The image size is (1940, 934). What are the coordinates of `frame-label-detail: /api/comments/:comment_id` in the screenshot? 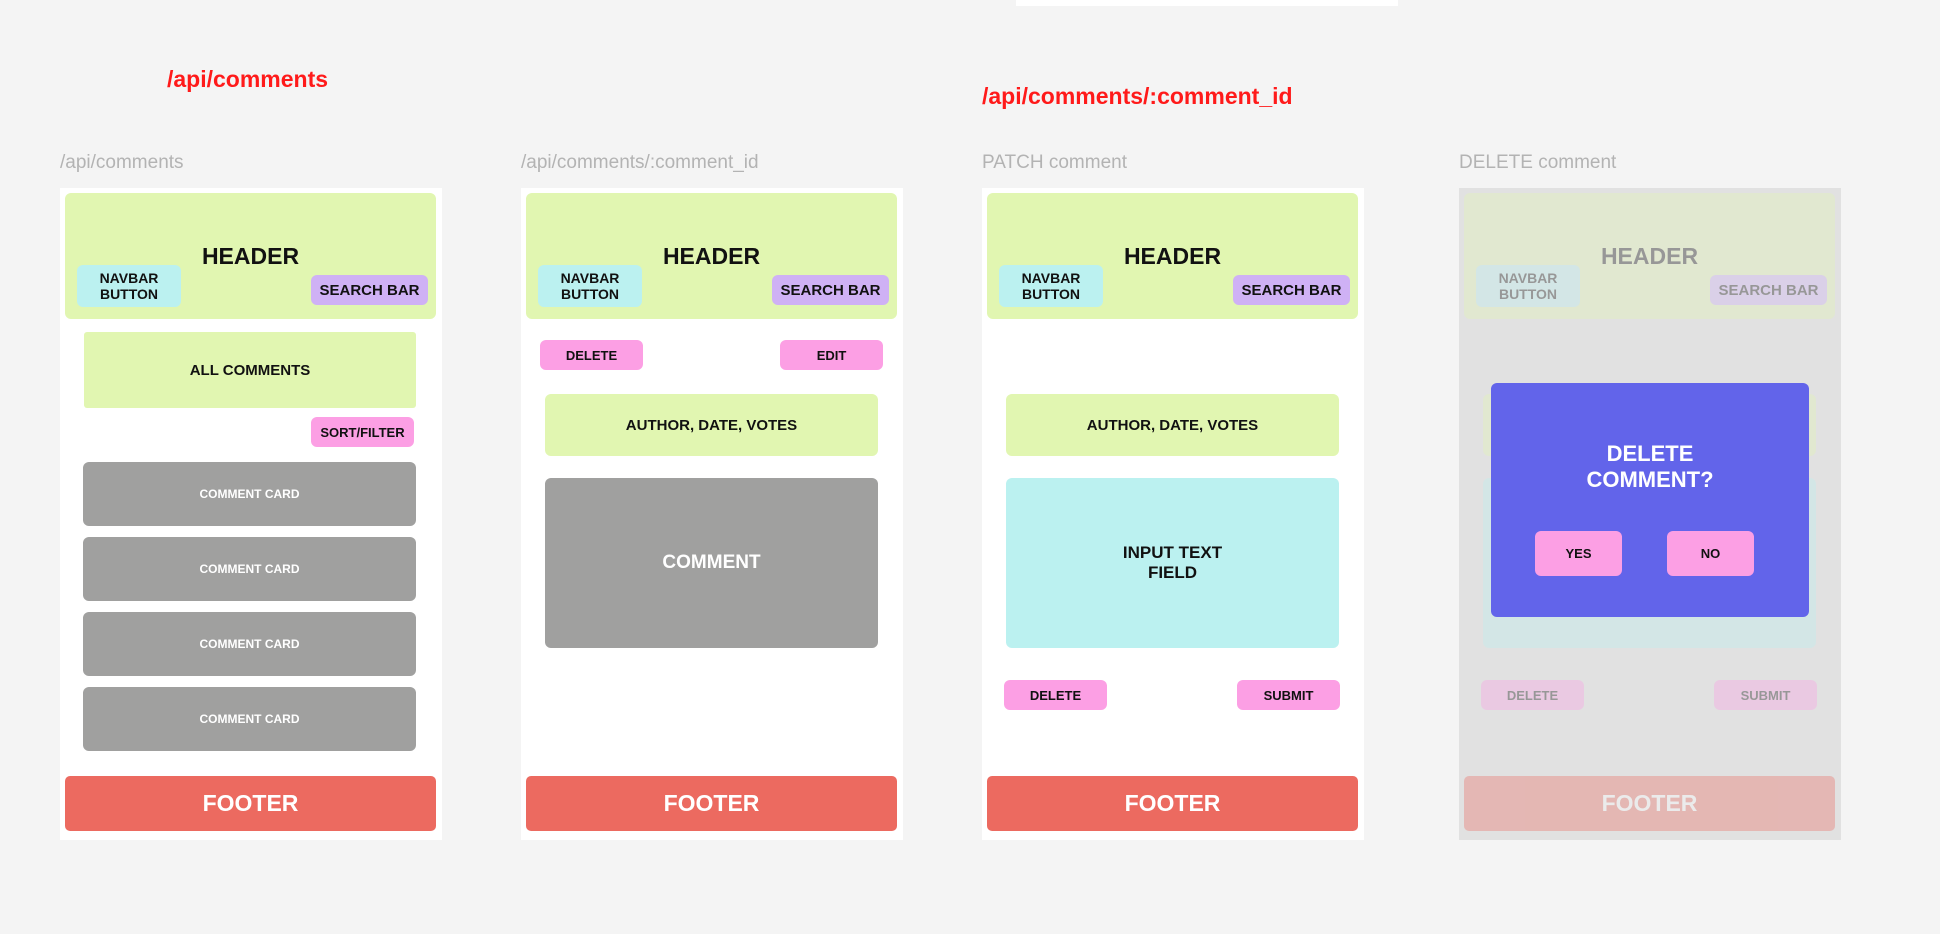 It's located at (640, 162).